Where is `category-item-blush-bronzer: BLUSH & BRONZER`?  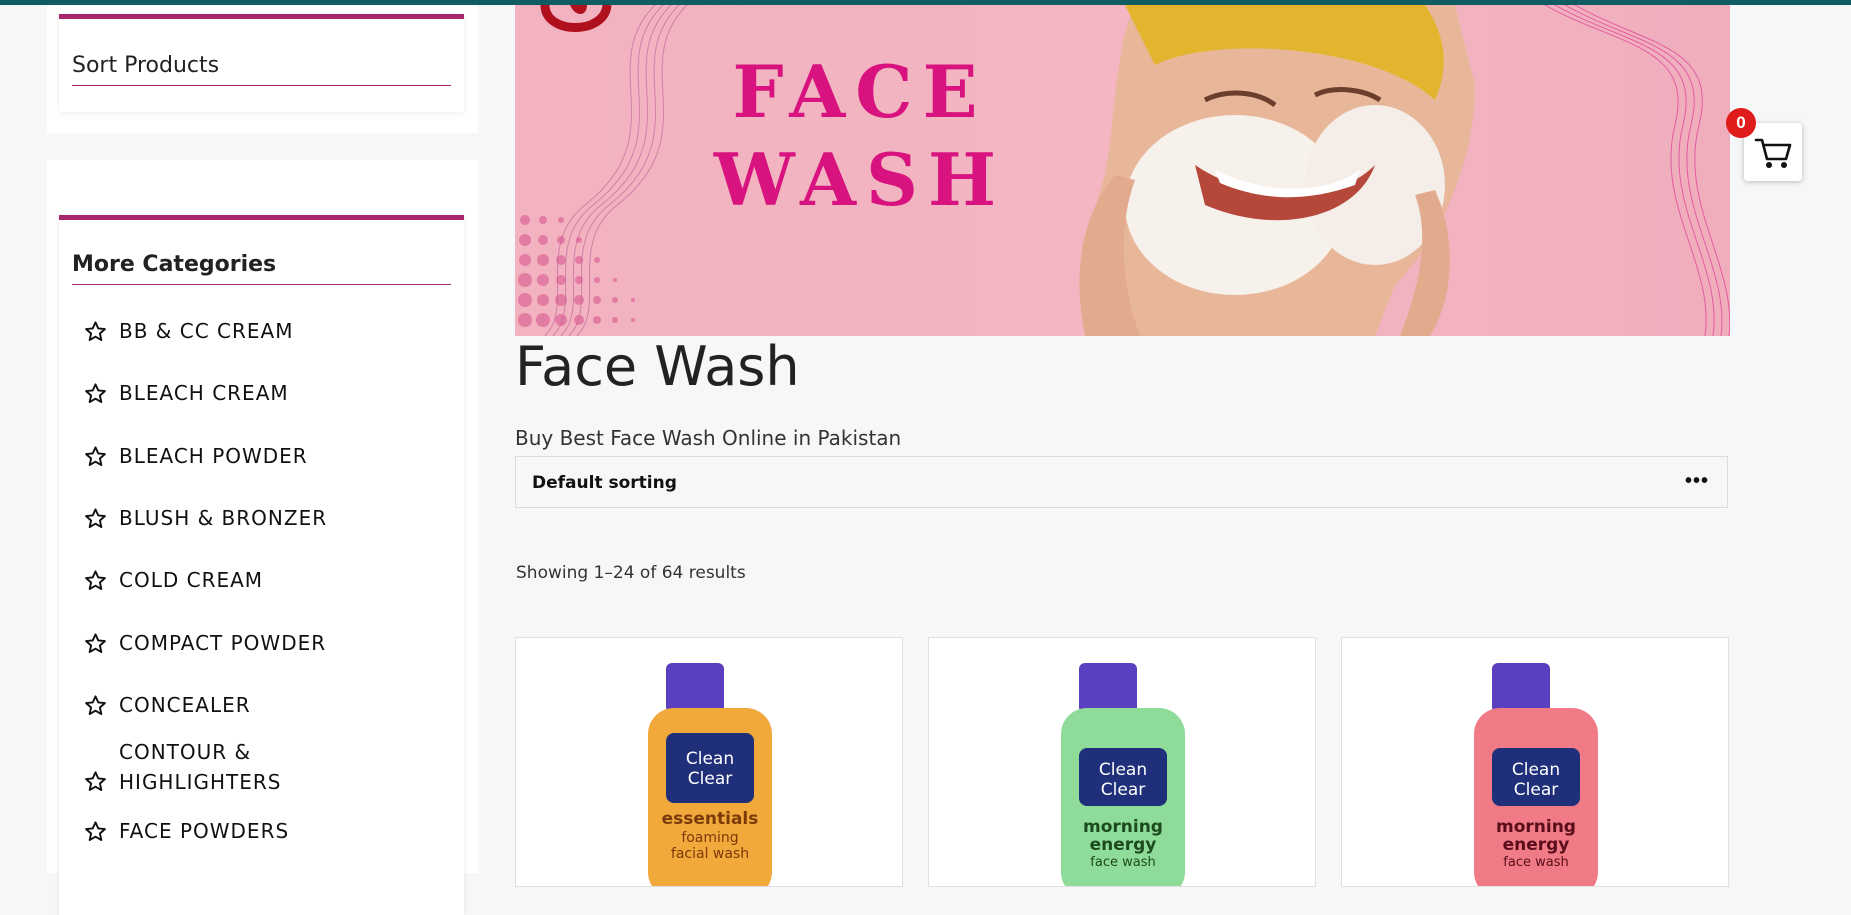 category-item-blush-bronzer: BLUSH & BRONZER is located at coordinates (264, 518).